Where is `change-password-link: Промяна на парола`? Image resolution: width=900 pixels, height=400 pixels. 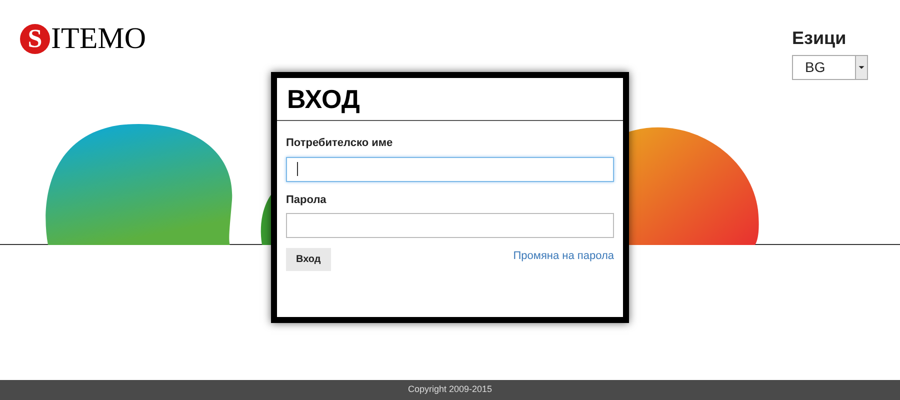
change-password-link: Промяна на парола is located at coordinates (563, 259).